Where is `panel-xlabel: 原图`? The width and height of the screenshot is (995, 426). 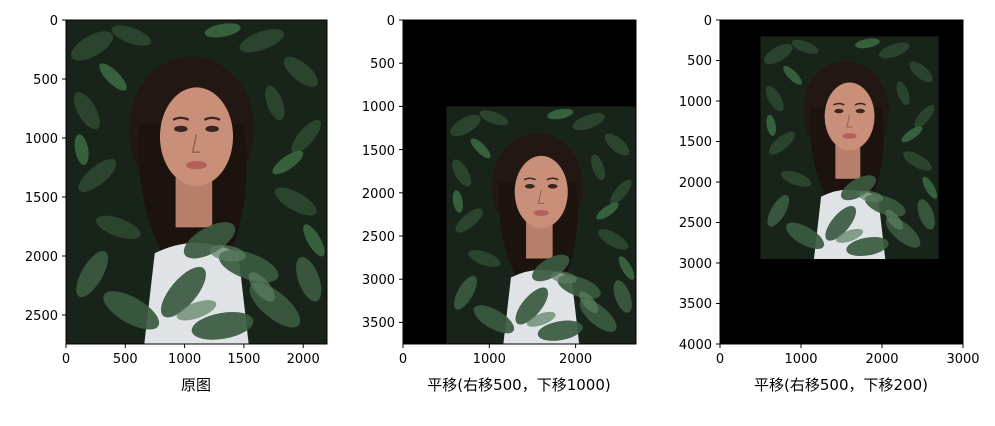
panel-xlabel: 原图 is located at coordinates (196, 385).